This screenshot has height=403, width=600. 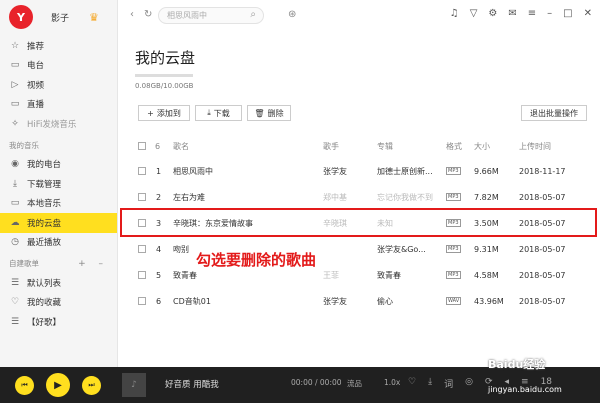 I want to click on row-number: 4, so click(x=159, y=249).